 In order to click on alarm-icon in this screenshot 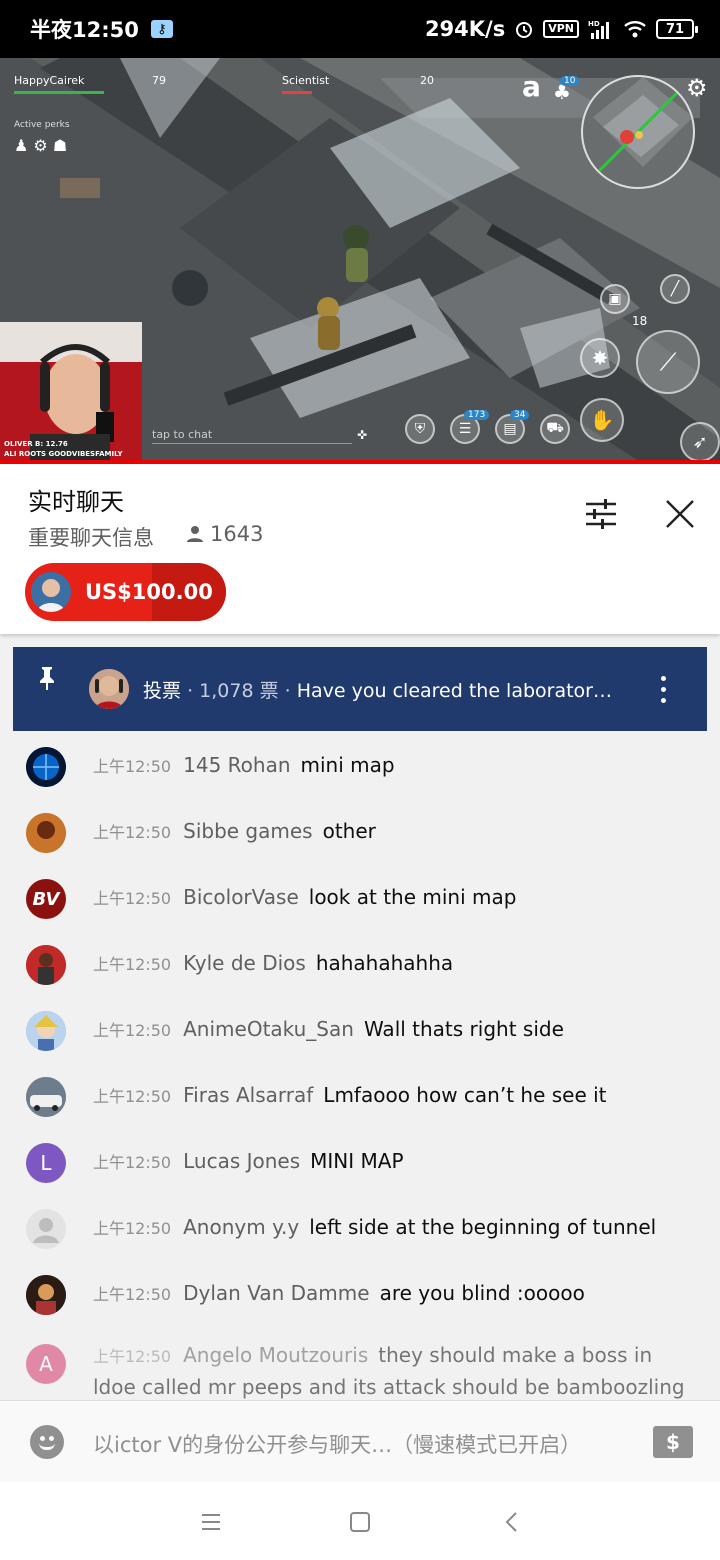, I will do `click(524, 30)`.